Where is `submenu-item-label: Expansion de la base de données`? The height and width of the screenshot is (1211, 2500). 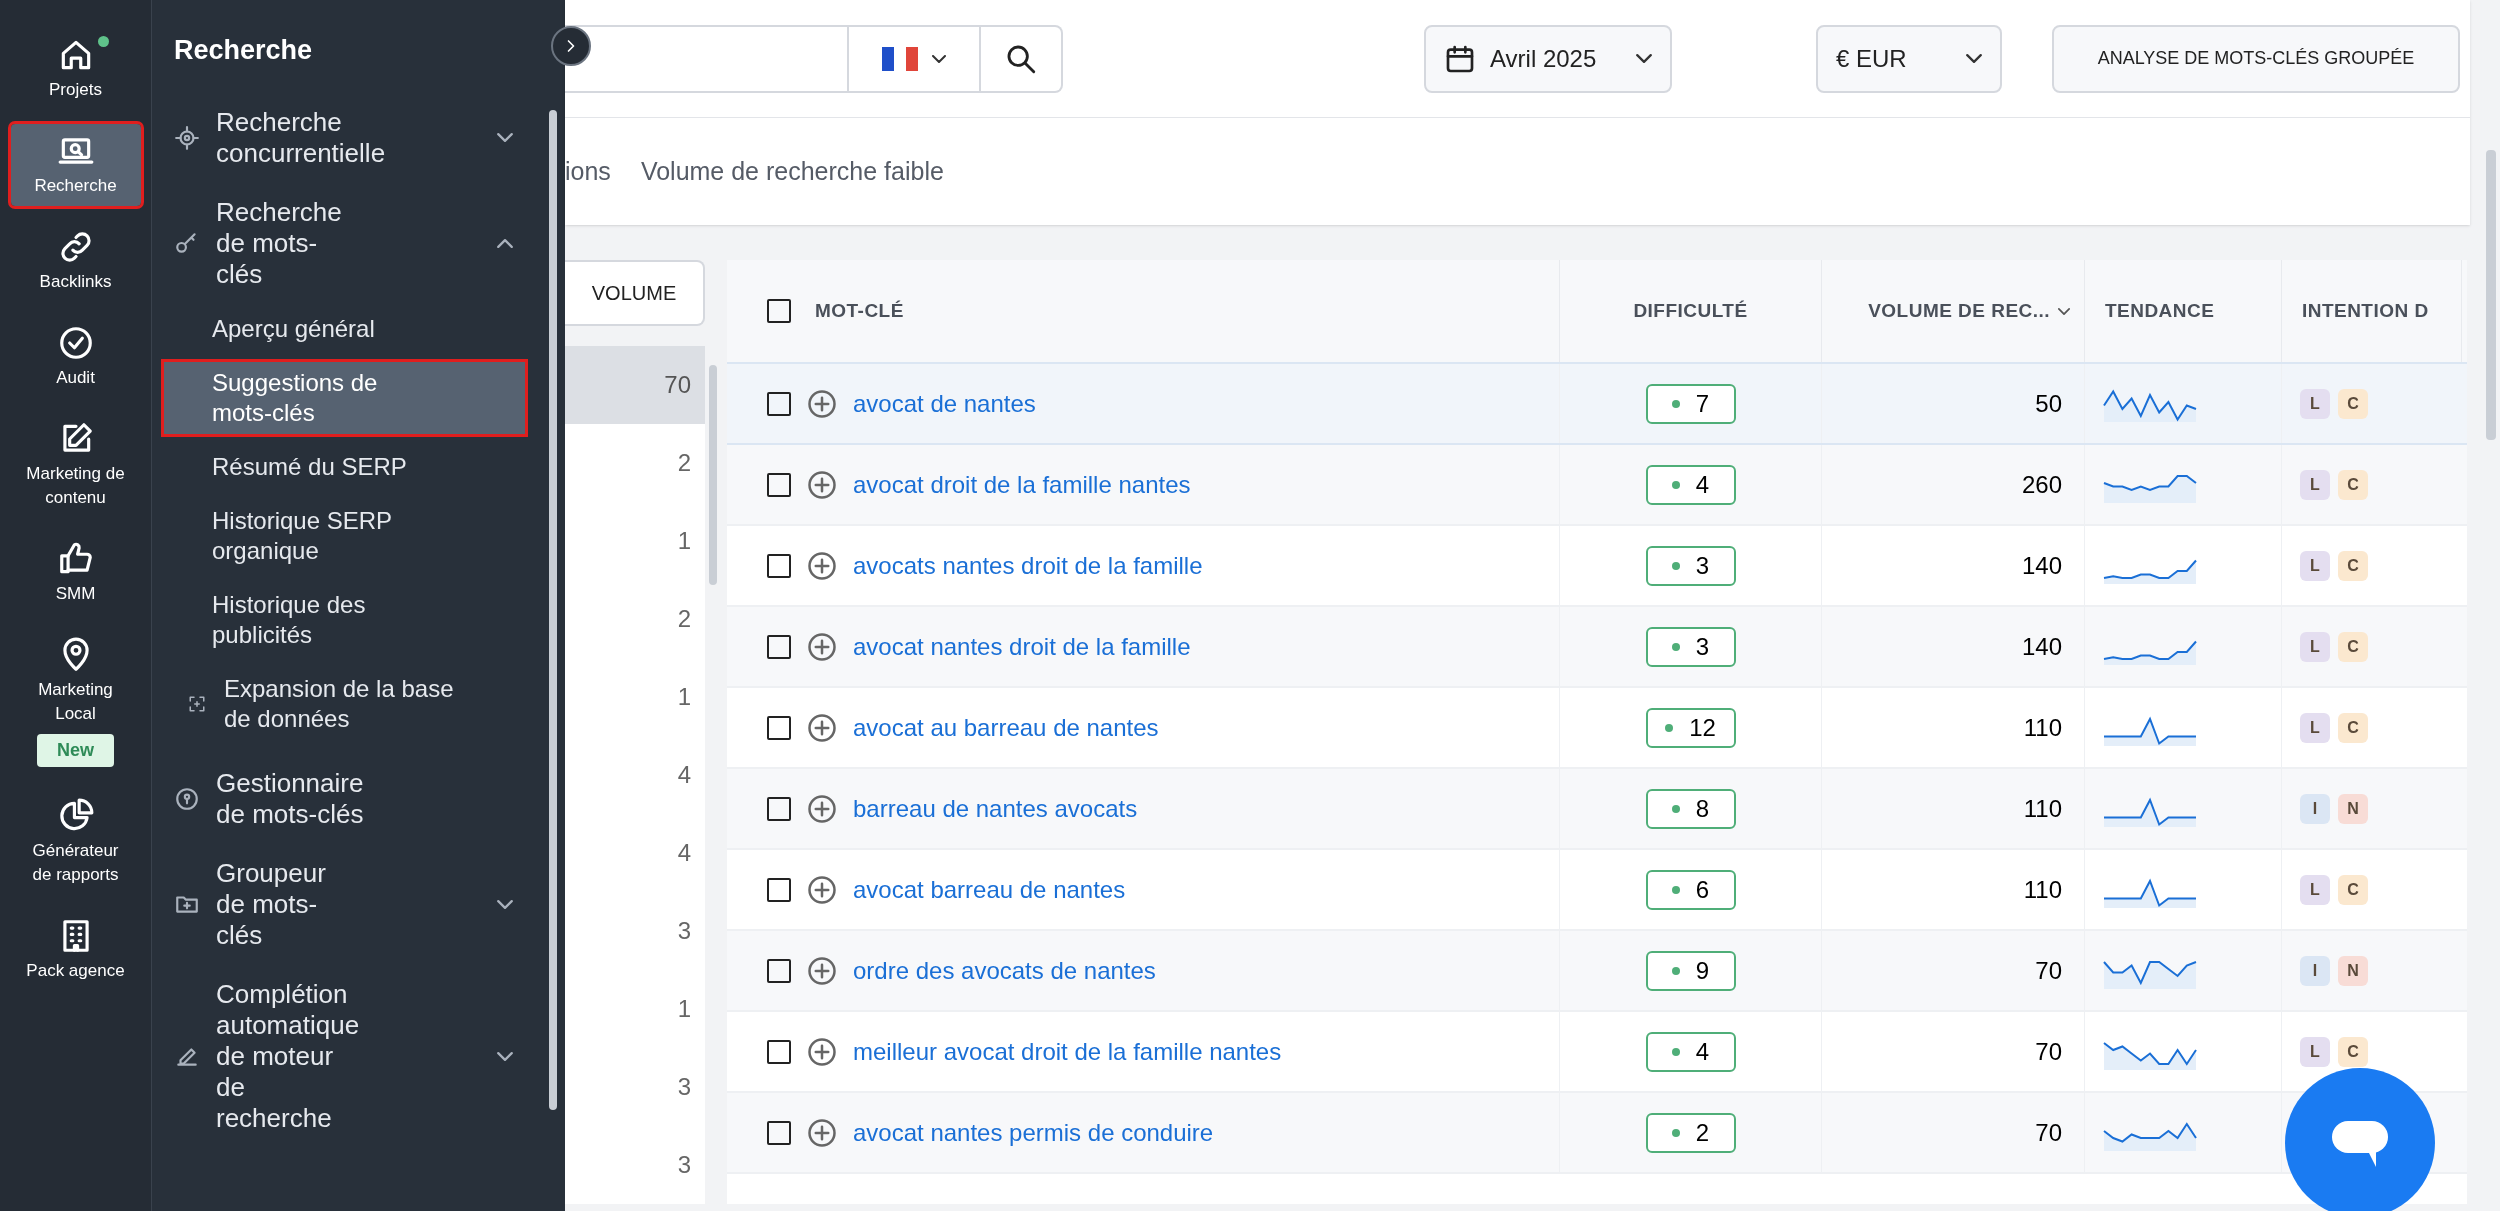
submenu-item-label: Expansion de la base de données is located at coordinates (339, 703).